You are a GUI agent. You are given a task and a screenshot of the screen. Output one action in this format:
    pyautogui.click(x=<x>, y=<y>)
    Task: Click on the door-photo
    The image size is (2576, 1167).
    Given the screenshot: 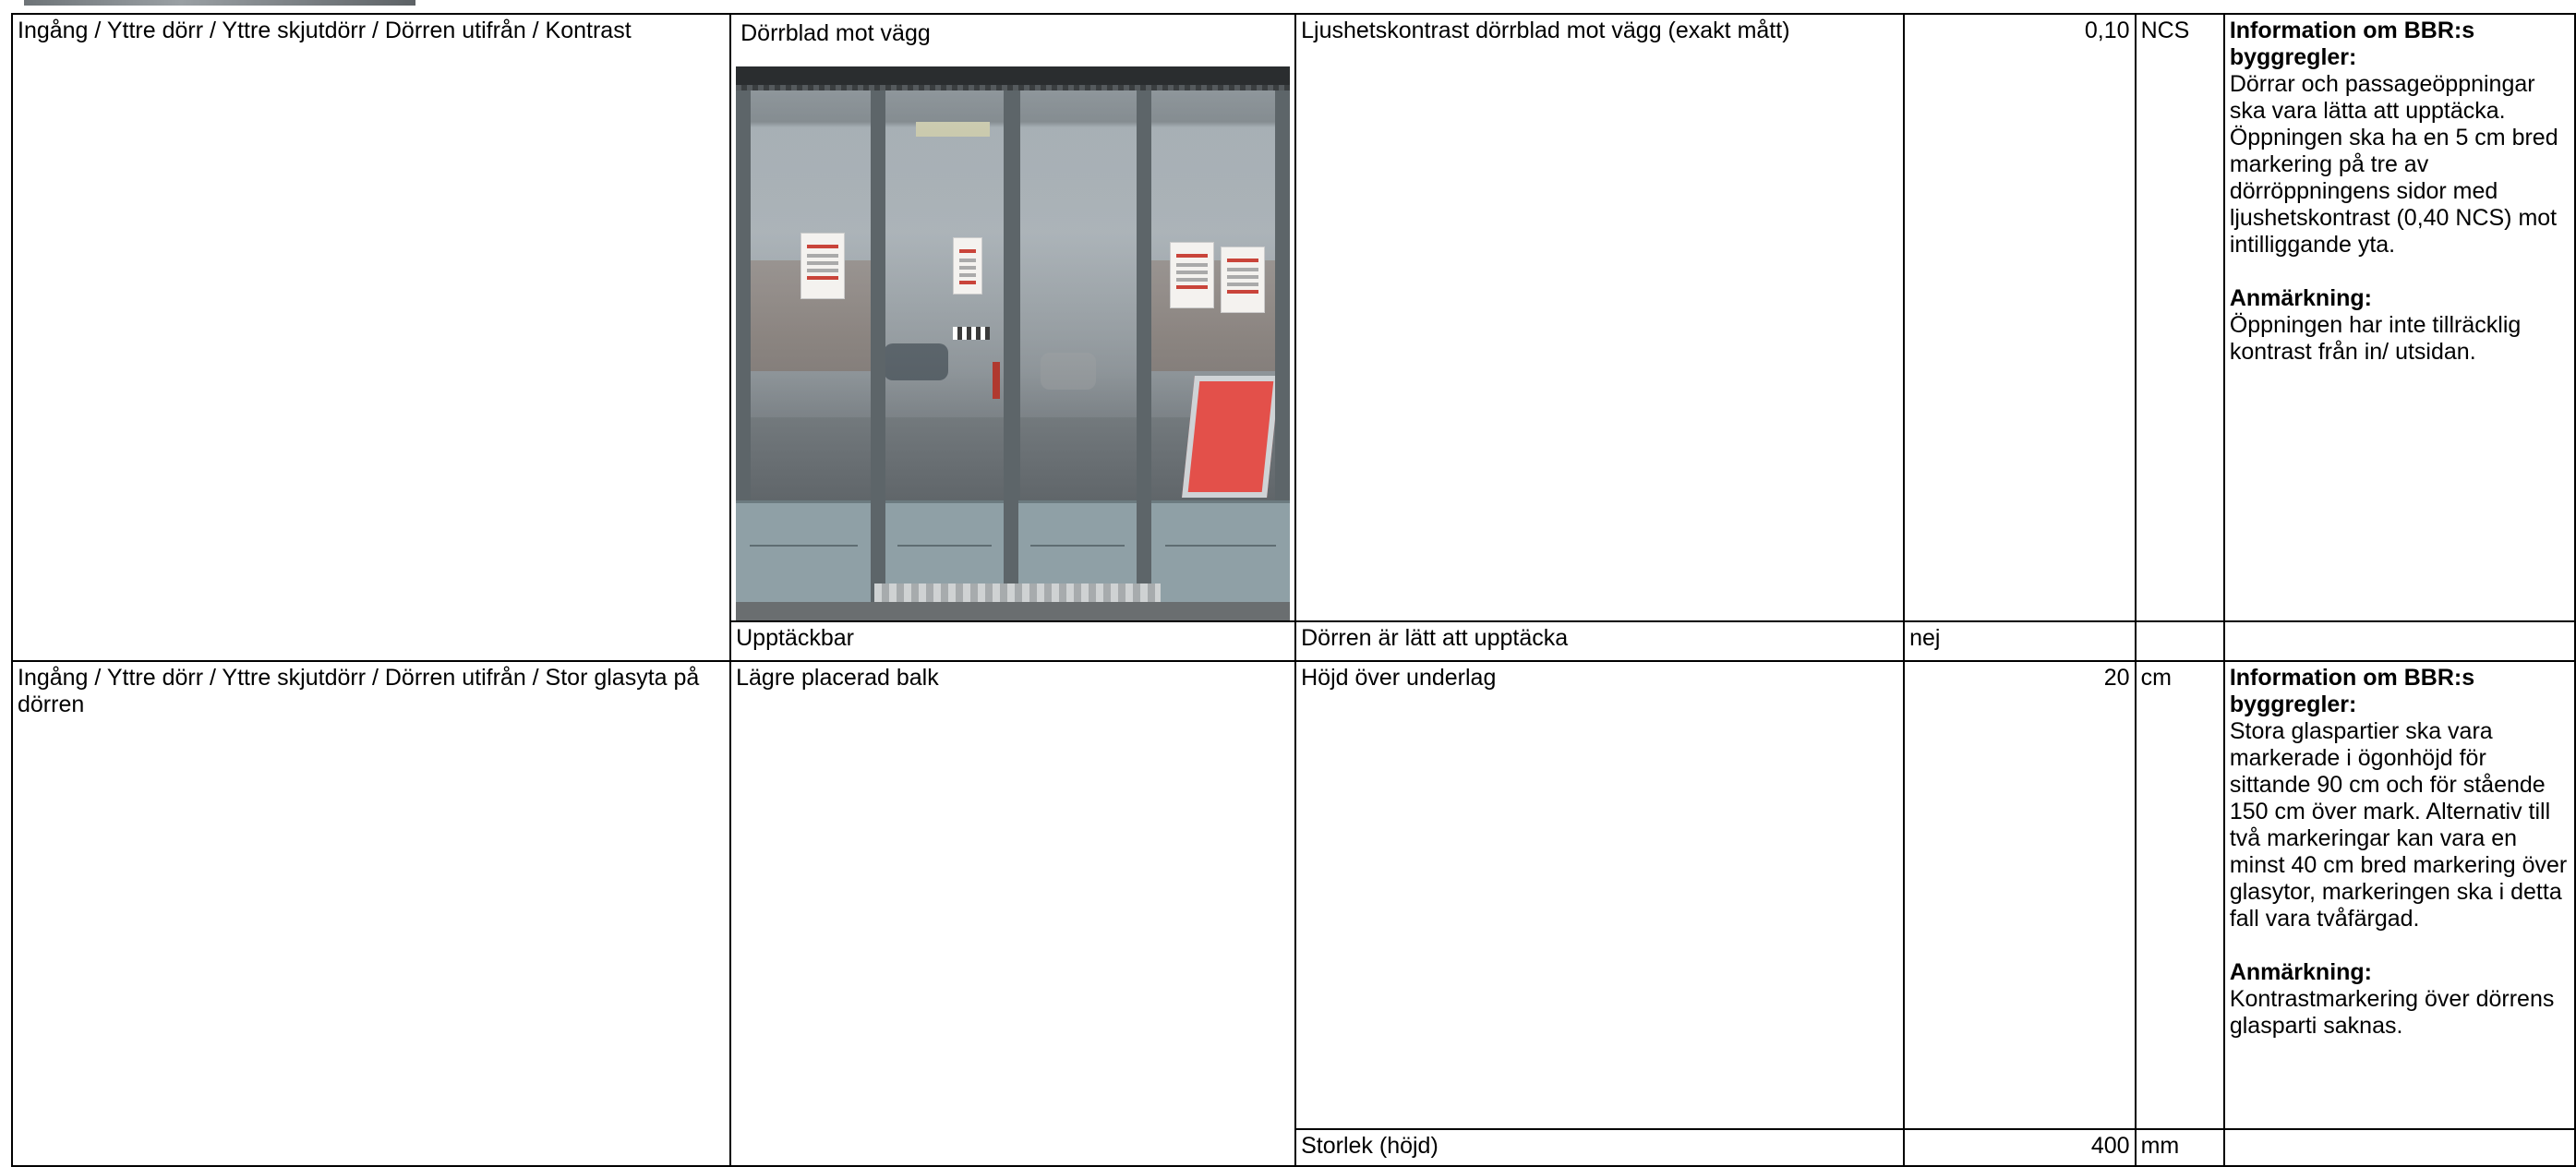 What is the action you would take?
    pyautogui.click(x=1013, y=343)
    